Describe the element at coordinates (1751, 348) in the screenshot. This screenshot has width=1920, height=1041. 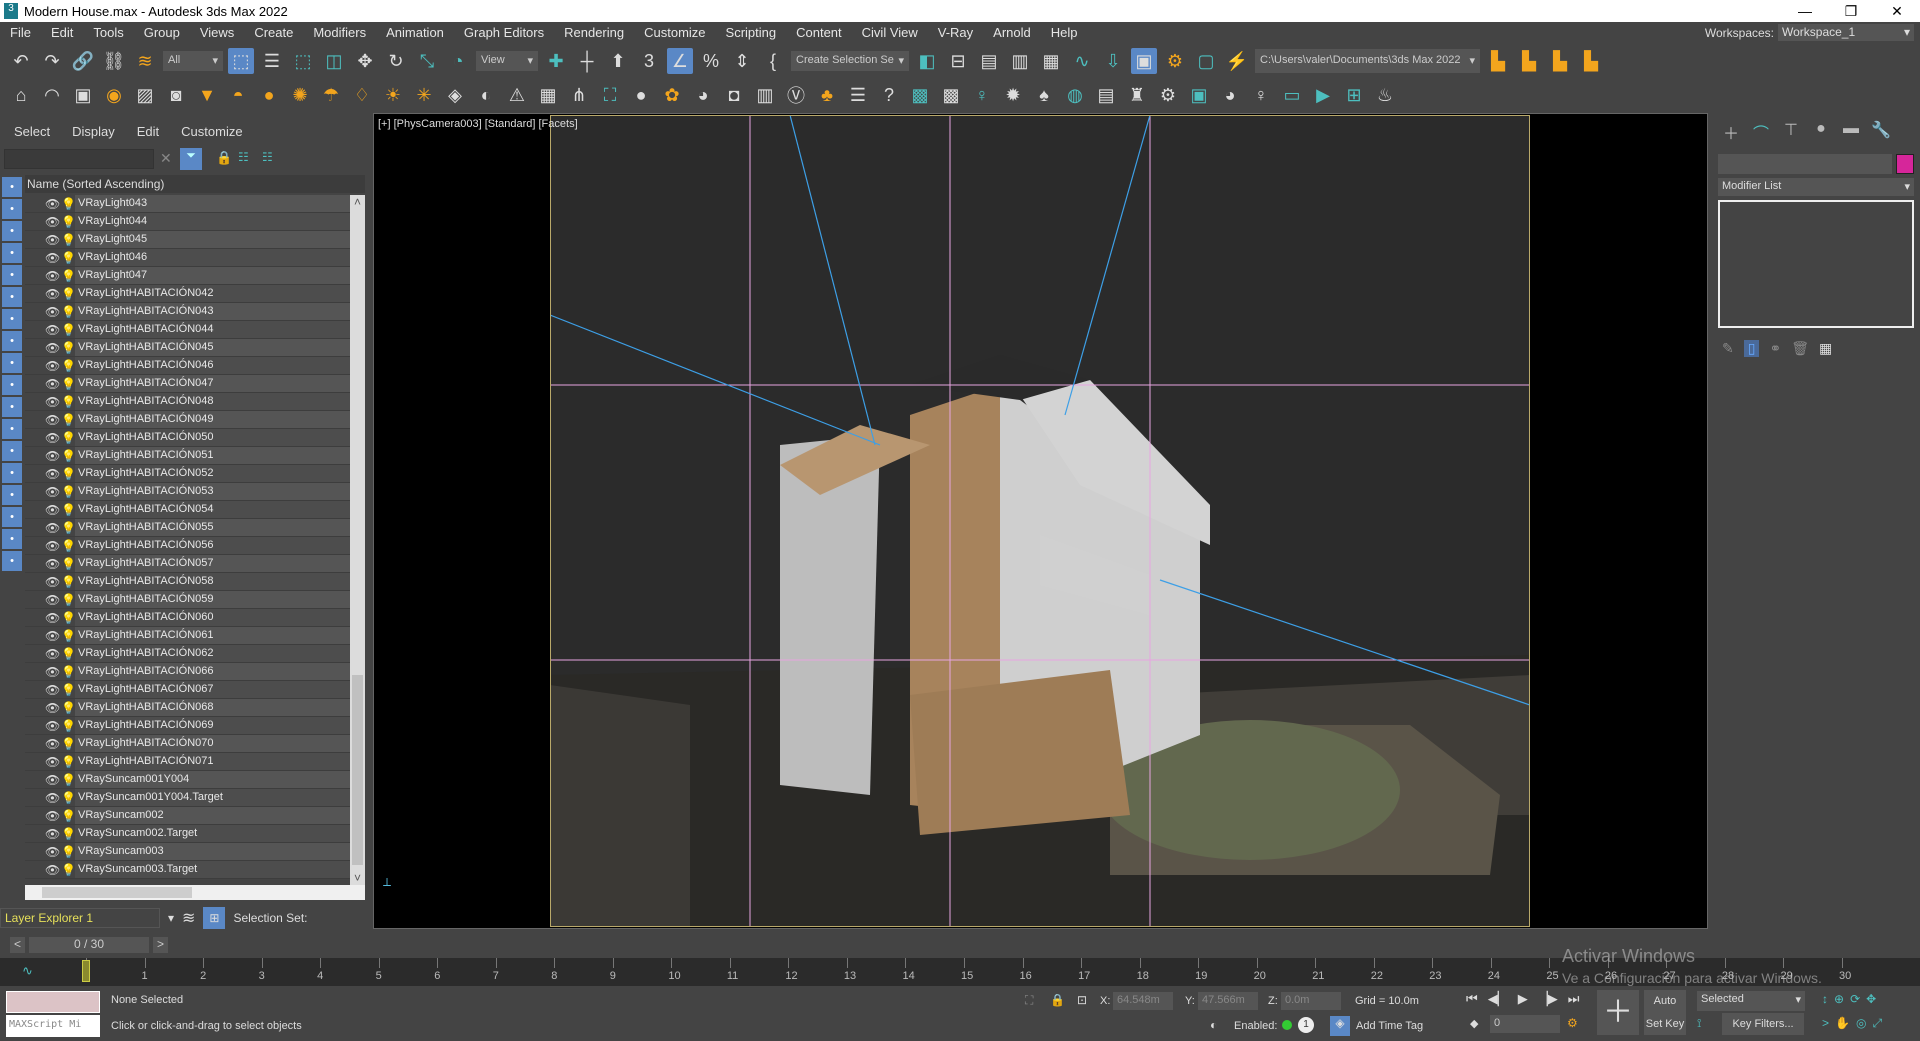
I see `show-end-result-icon: ▯` at that location.